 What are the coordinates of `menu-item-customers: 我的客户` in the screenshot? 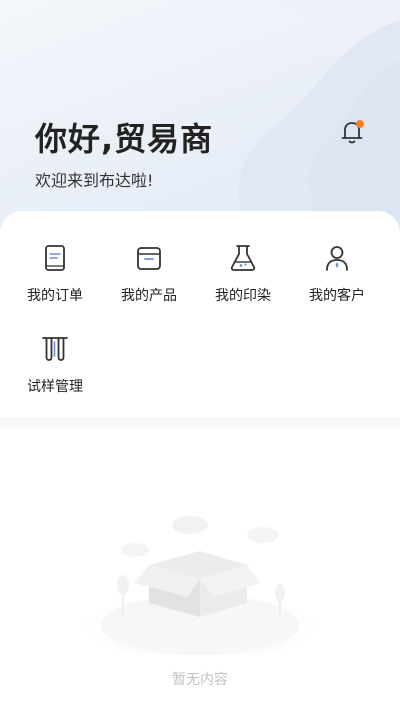 It's located at (337, 278).